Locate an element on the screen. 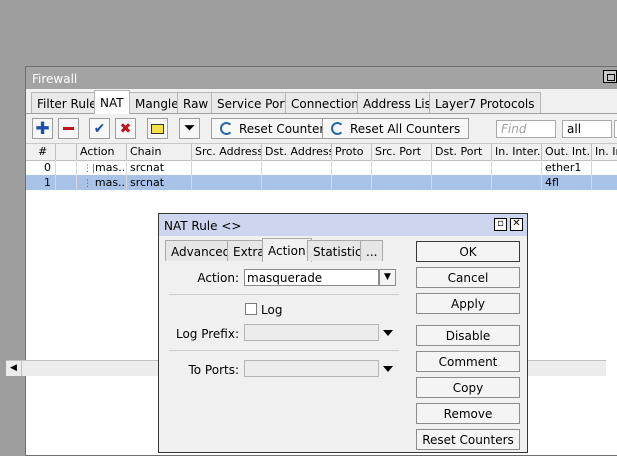  col-proto: Proto is located at coordinates (352, 152).